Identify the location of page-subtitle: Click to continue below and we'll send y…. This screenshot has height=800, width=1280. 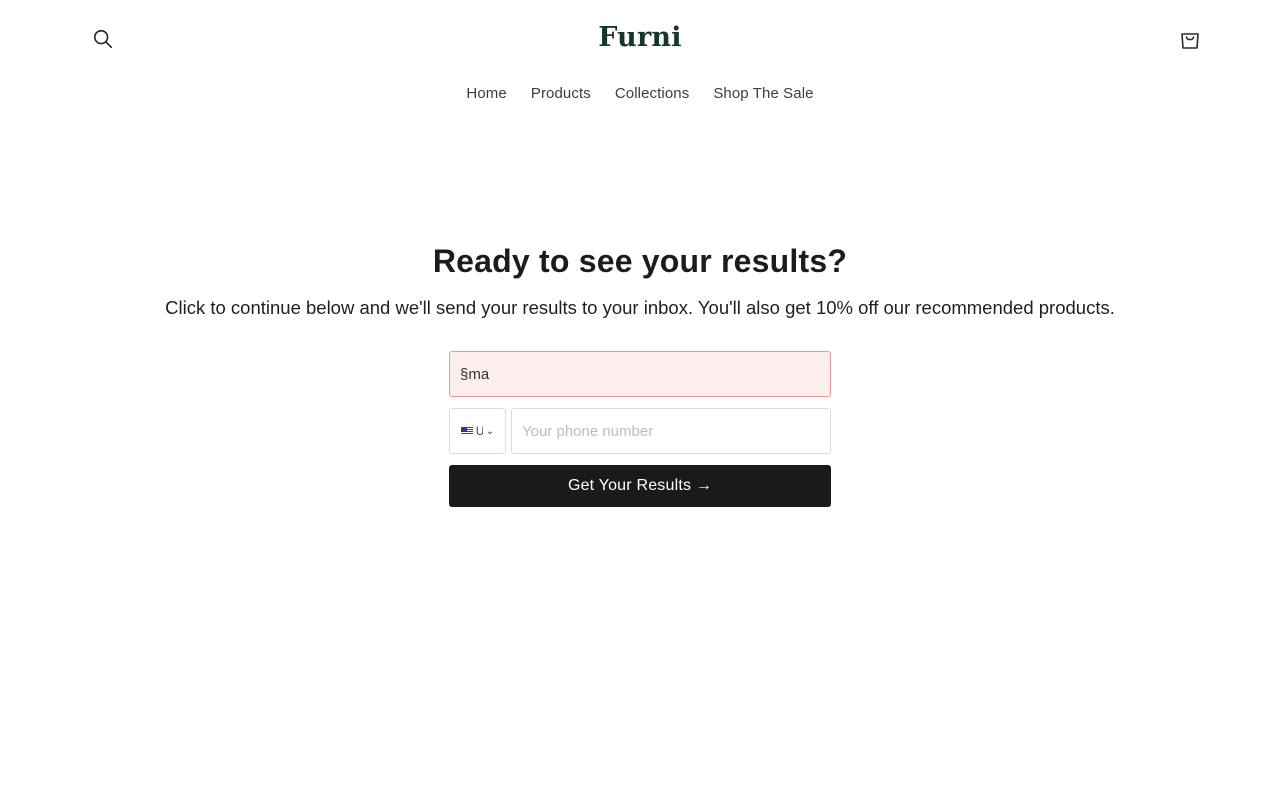
(640, 307).